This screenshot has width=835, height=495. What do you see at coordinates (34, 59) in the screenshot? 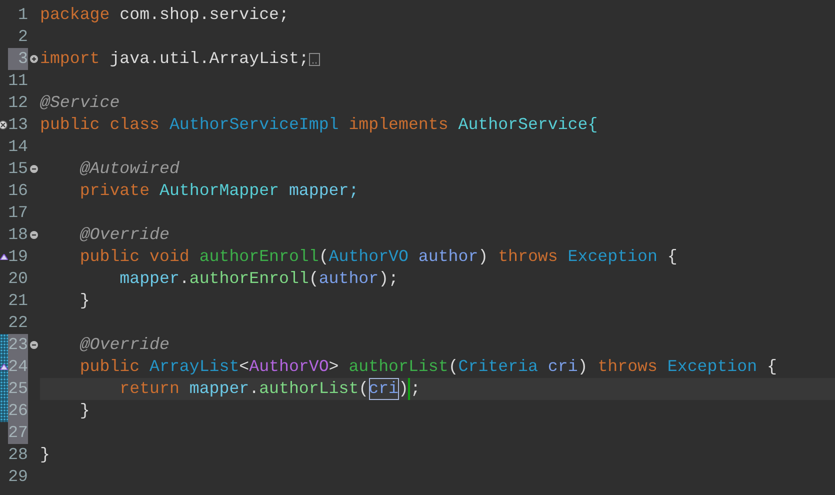
I see `fold-expand-icon` at bounding box center [34, 59].